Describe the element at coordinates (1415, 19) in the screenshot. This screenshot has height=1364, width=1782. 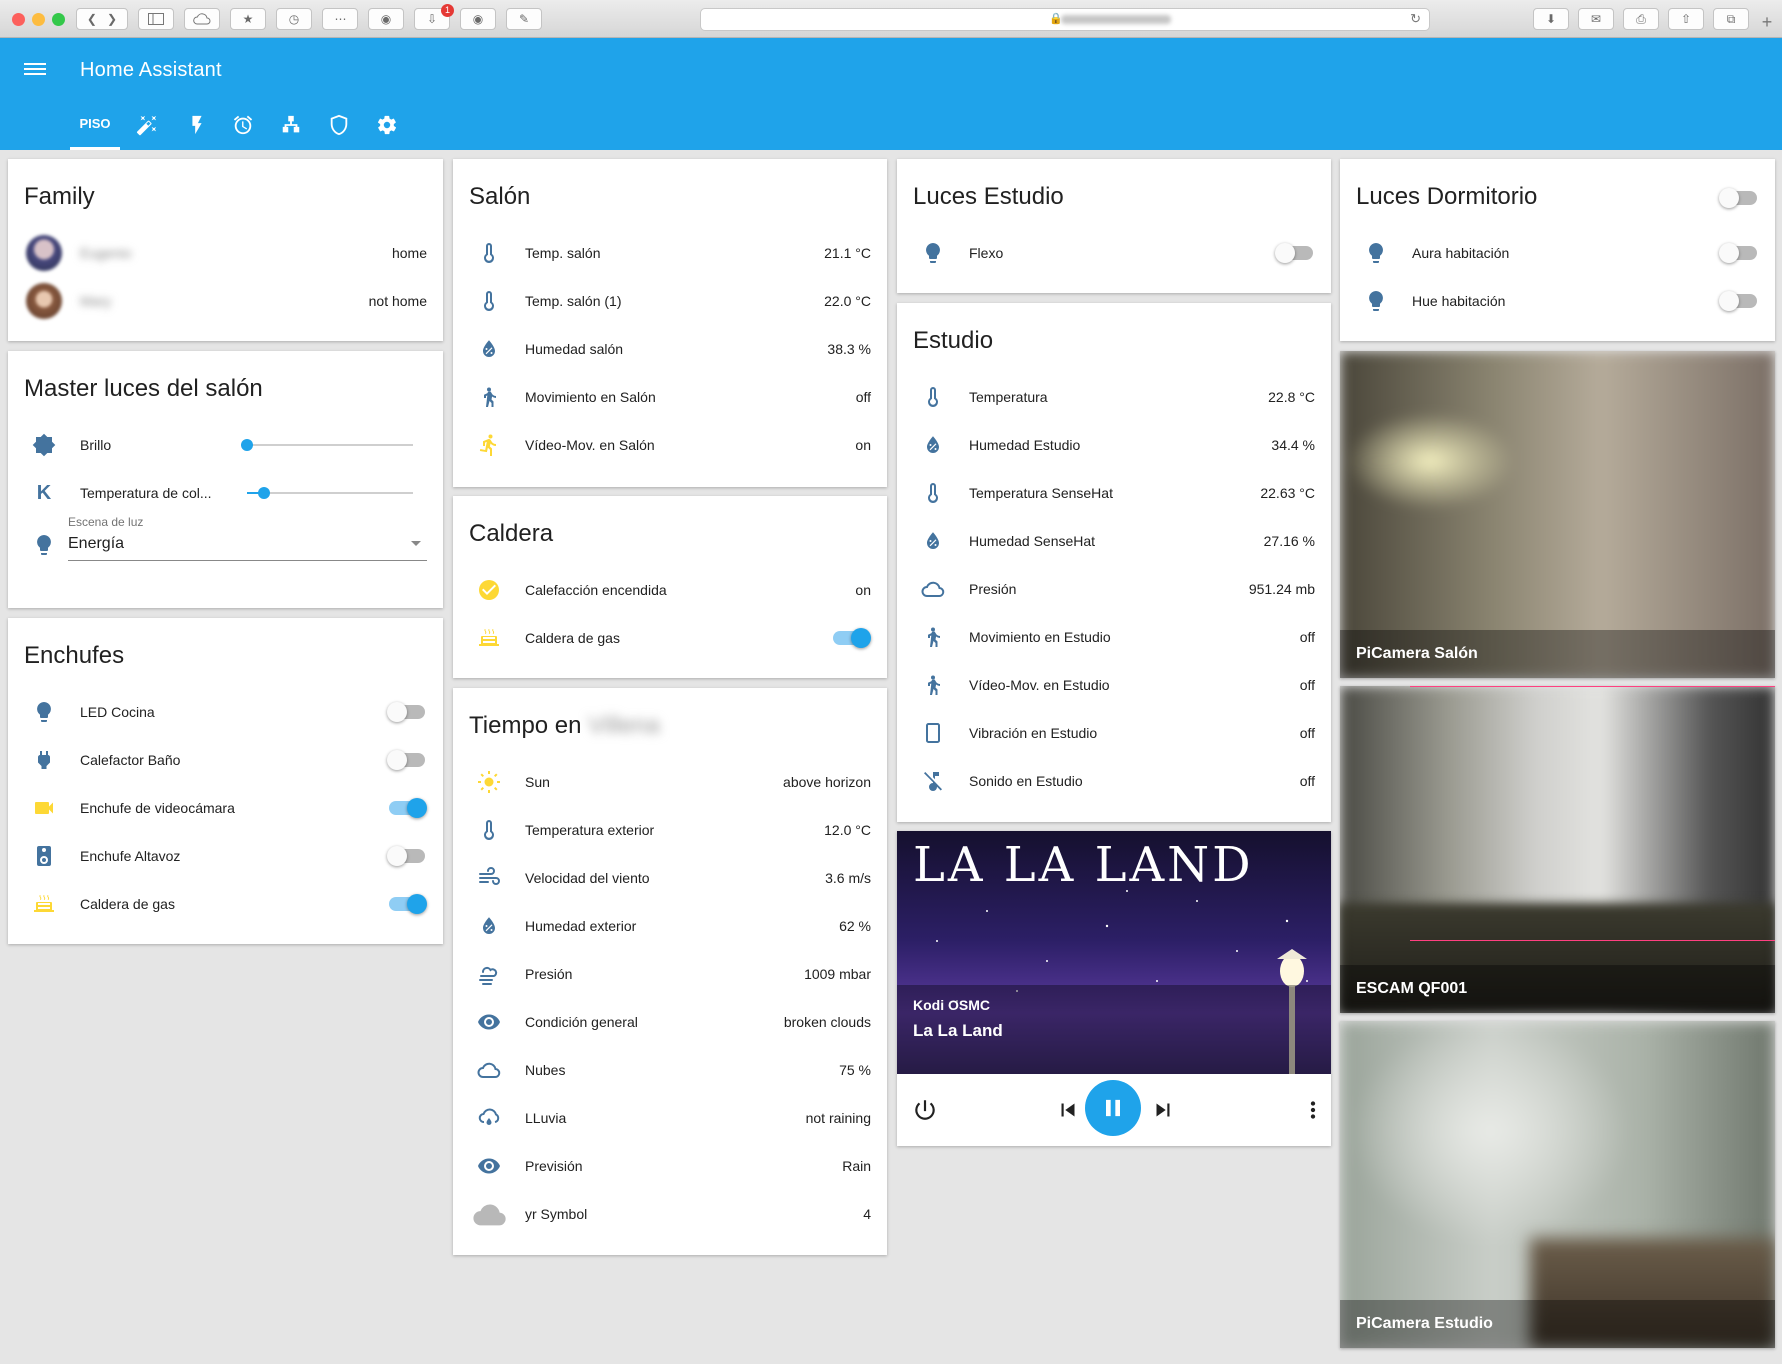
I see `reload-icon: ↻` at that location.